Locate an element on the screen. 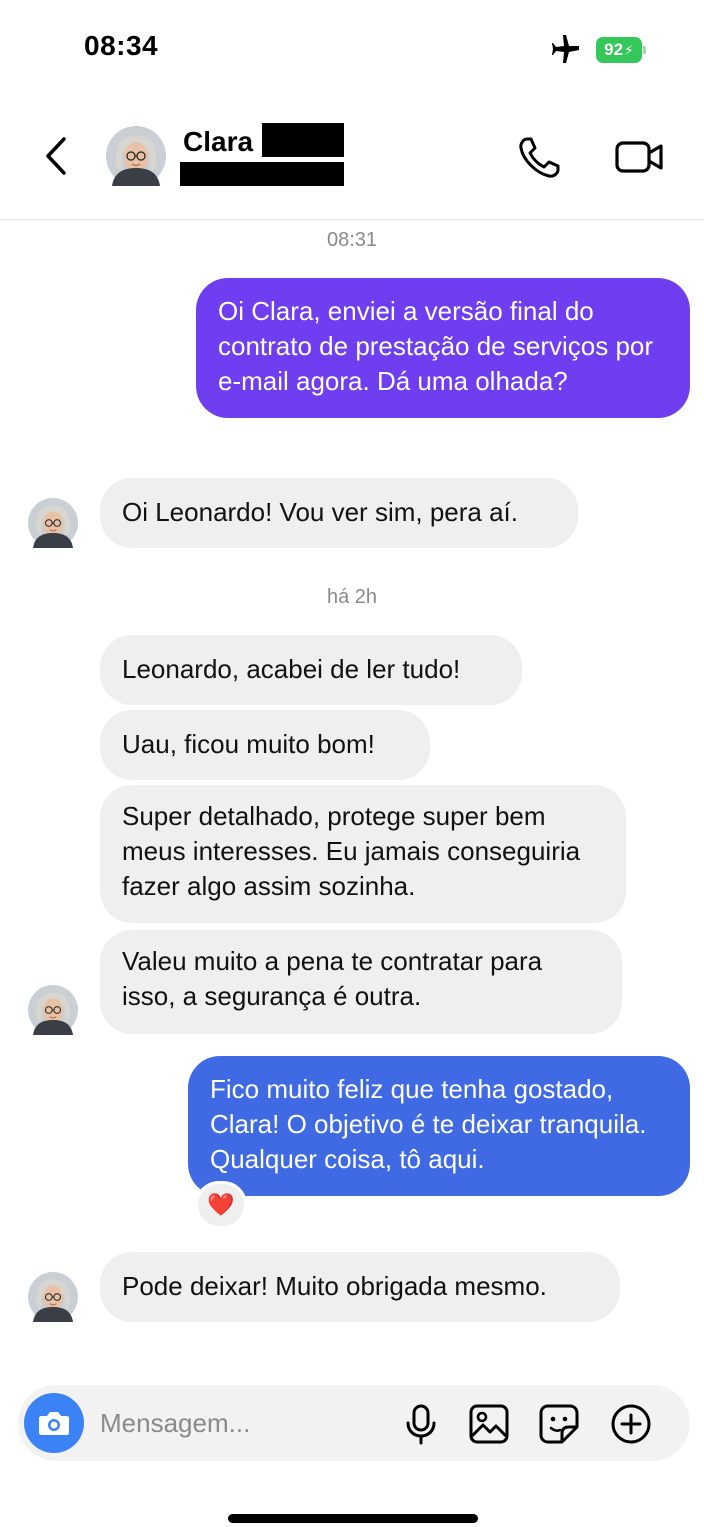 This screenshot has width=704, height=1527. home-indicator is located at coordinates (353, 1518).